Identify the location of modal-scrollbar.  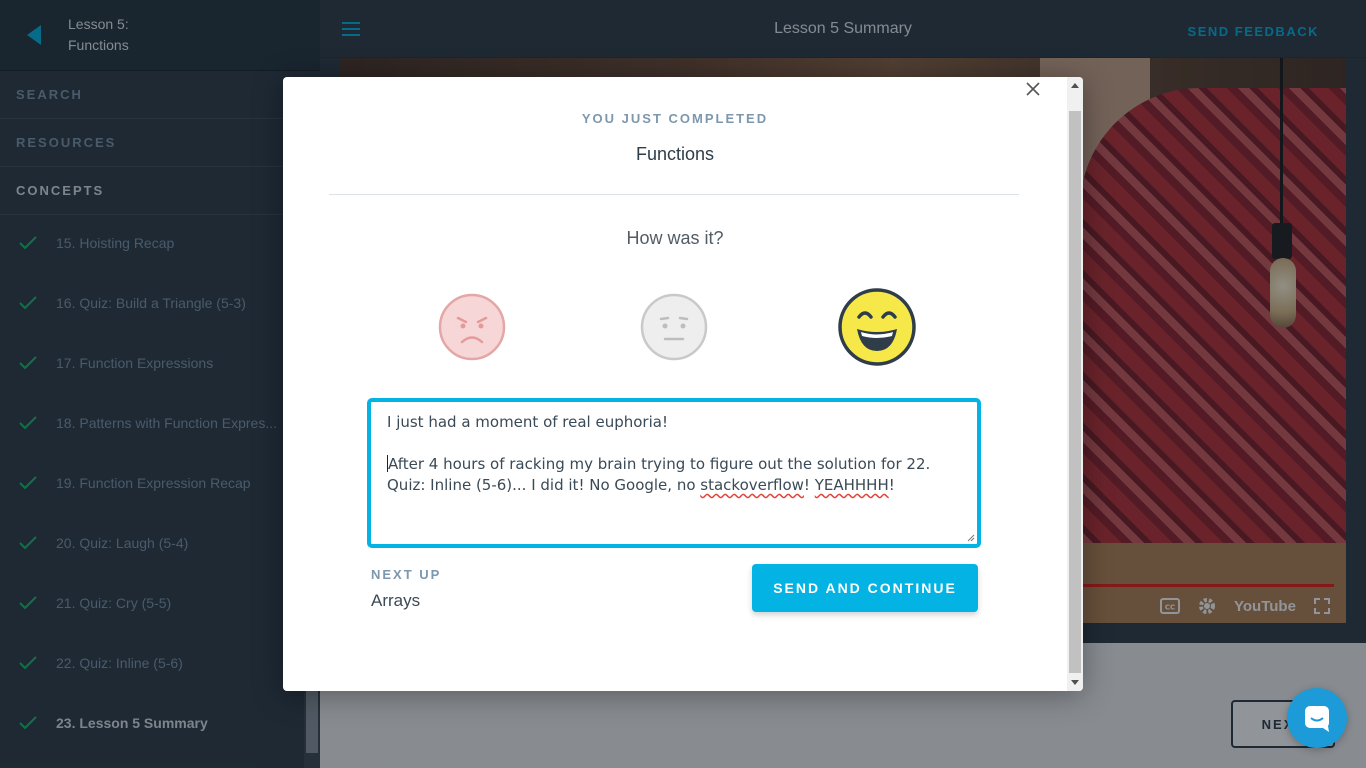
(1075, 384).